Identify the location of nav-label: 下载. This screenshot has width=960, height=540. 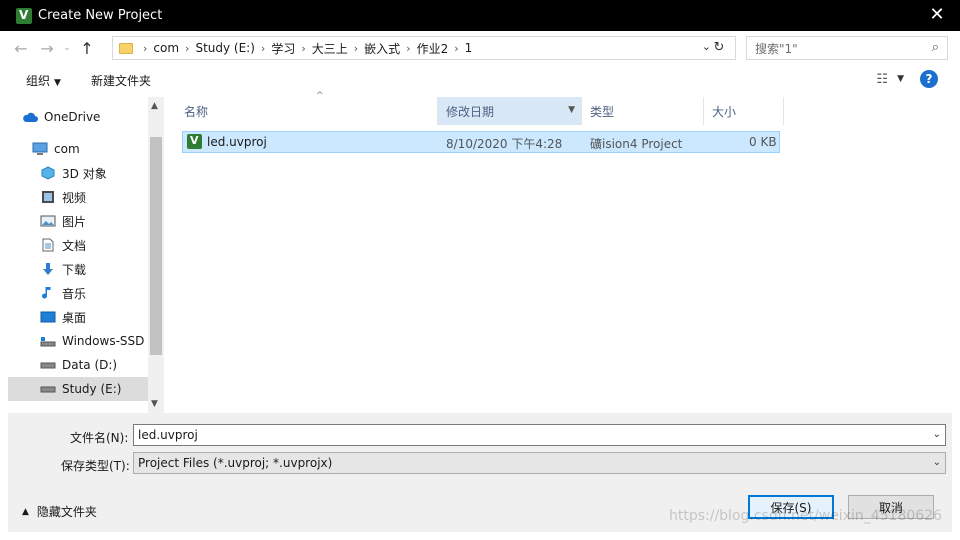
(74, 269).